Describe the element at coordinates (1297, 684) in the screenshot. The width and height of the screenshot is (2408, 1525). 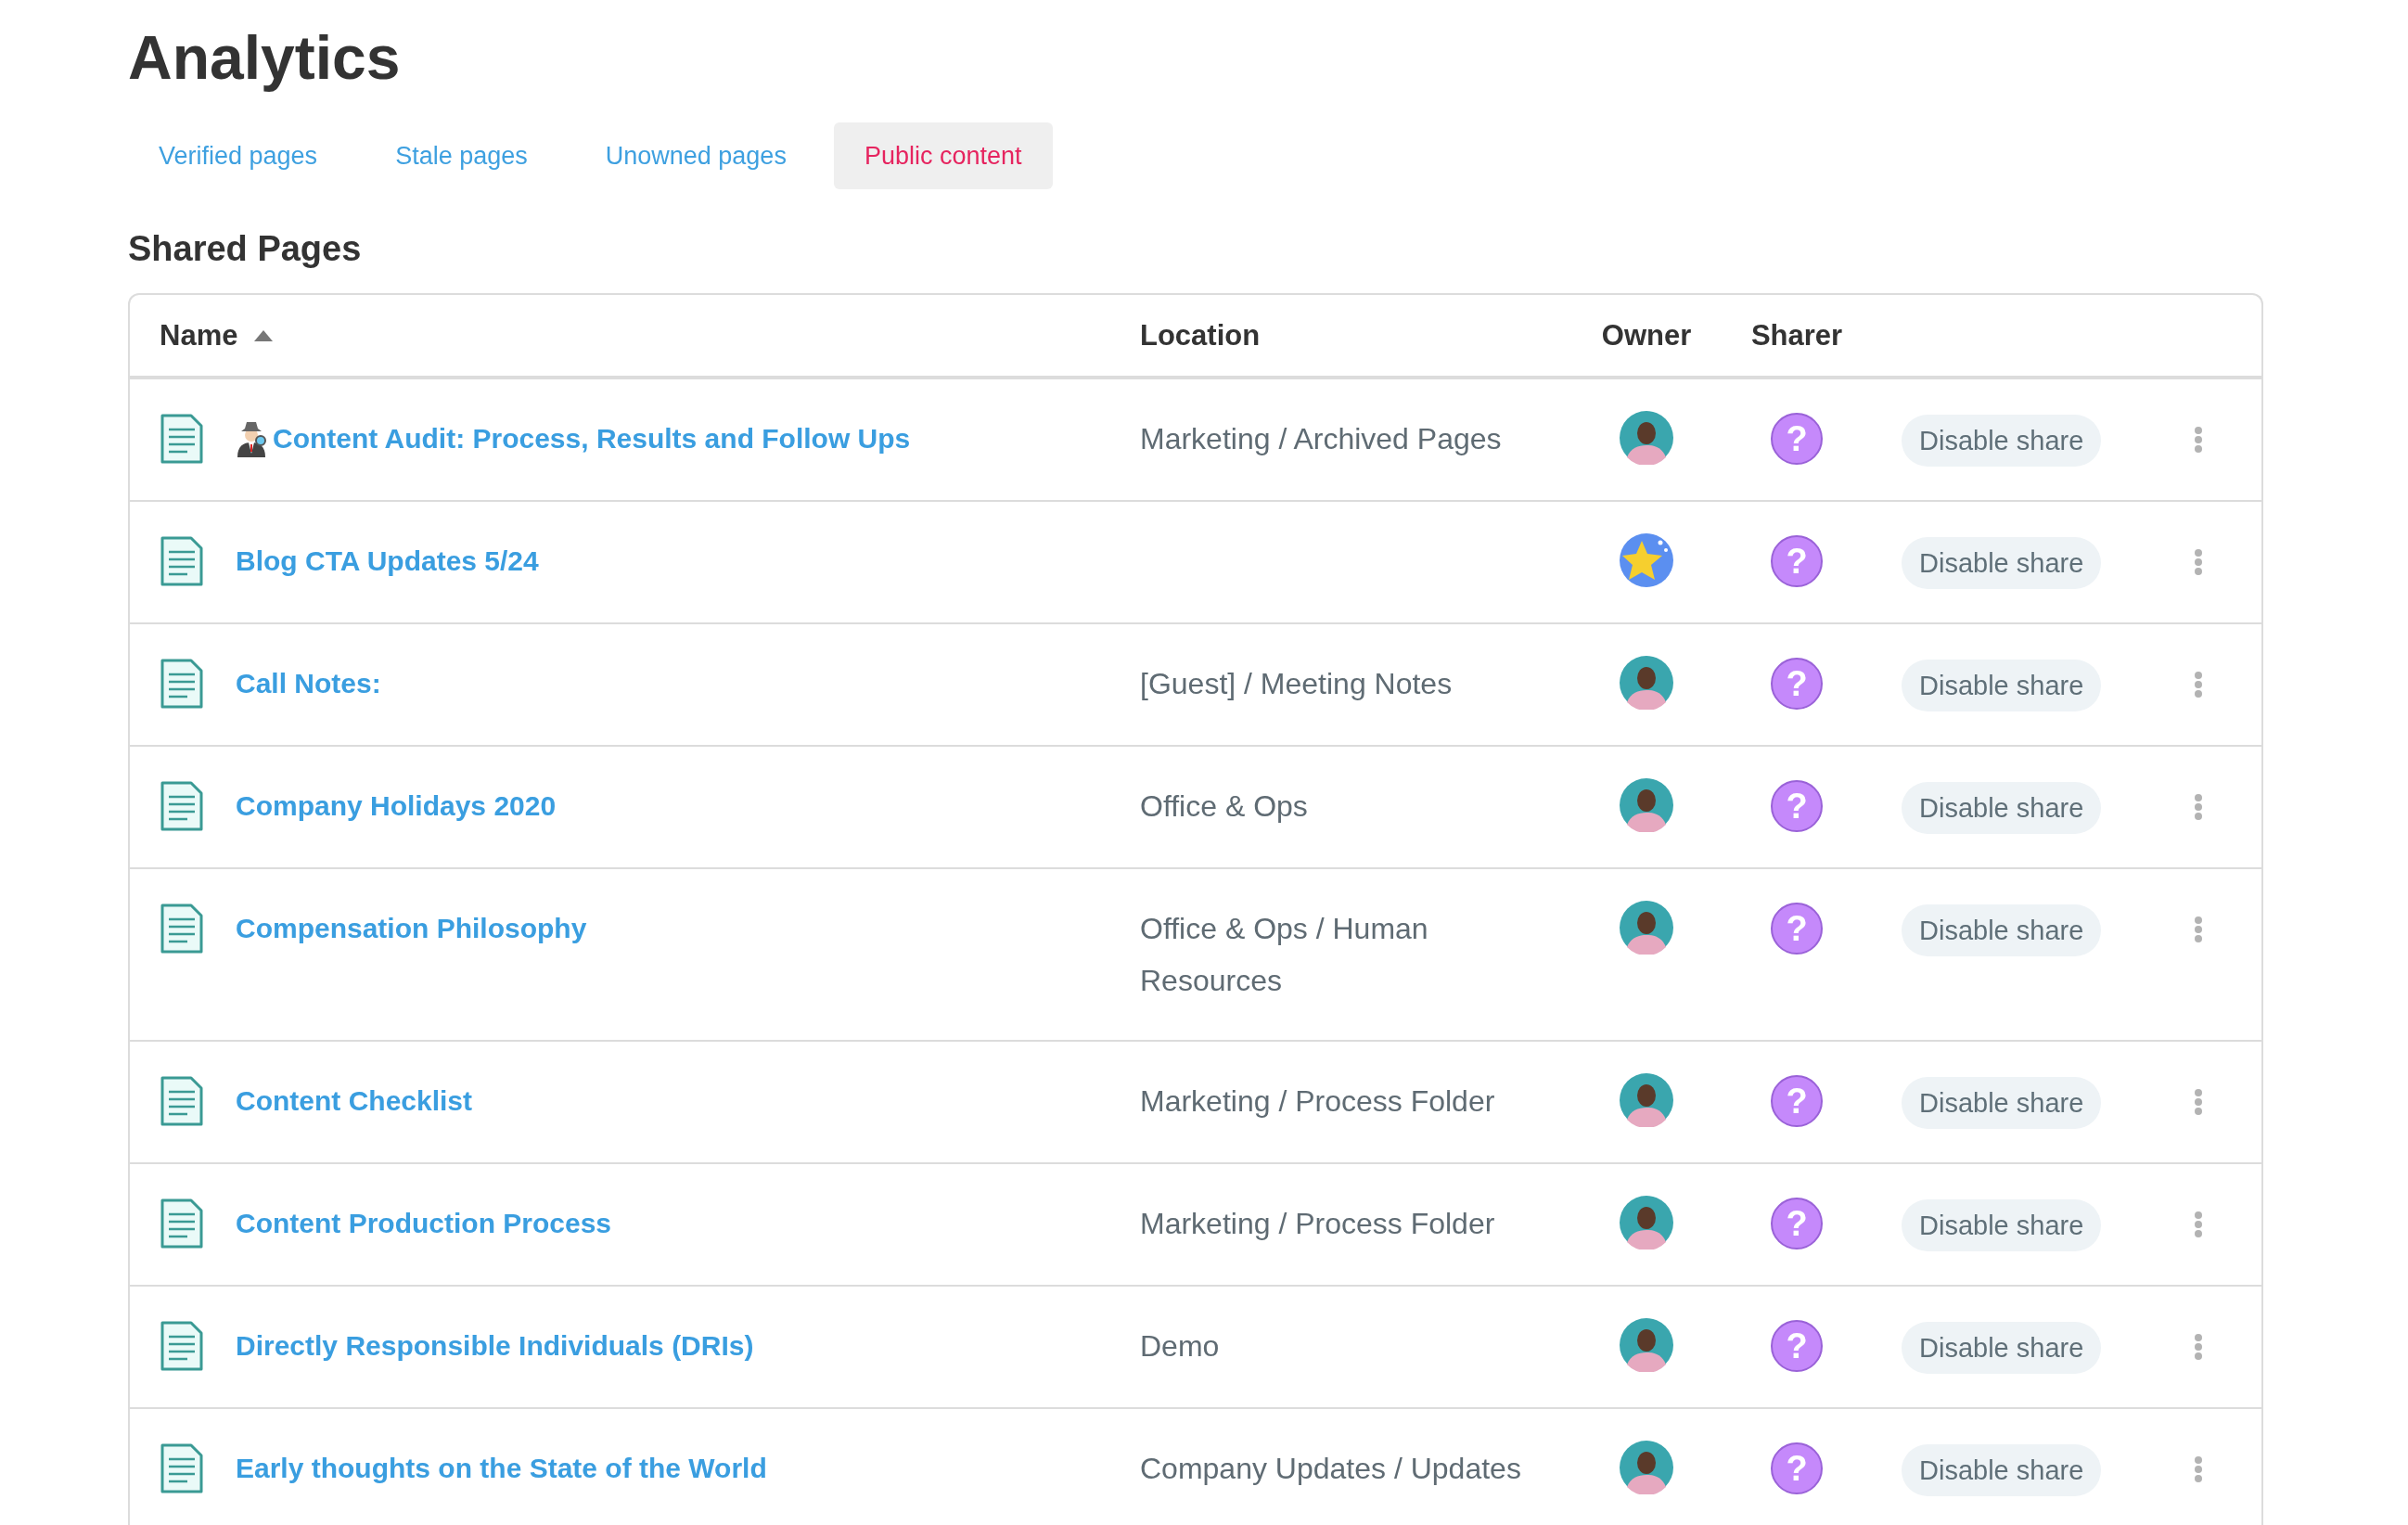
I see `page-location: [Guest] / Meeting Notes` at that location.